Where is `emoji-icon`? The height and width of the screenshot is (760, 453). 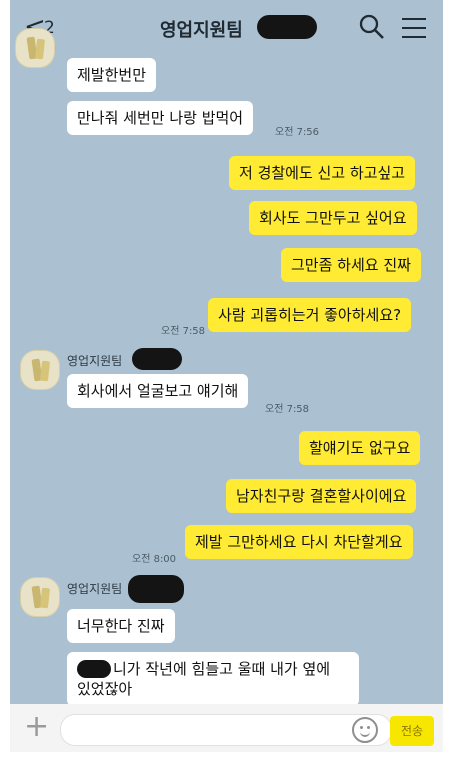 emoji-icon is located at coordinates (365, 730).